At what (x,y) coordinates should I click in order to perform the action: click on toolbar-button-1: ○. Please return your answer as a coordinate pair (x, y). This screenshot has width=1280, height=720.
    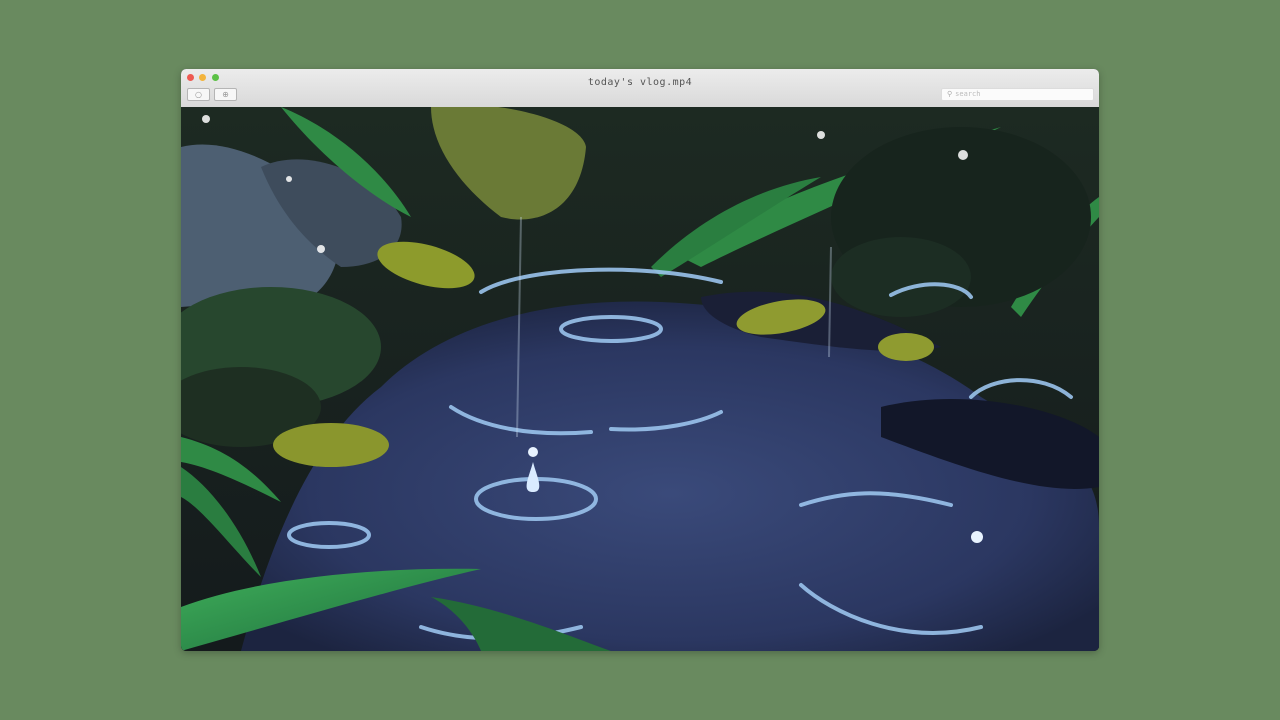
    Looking at the image, I should click on (198, 94).